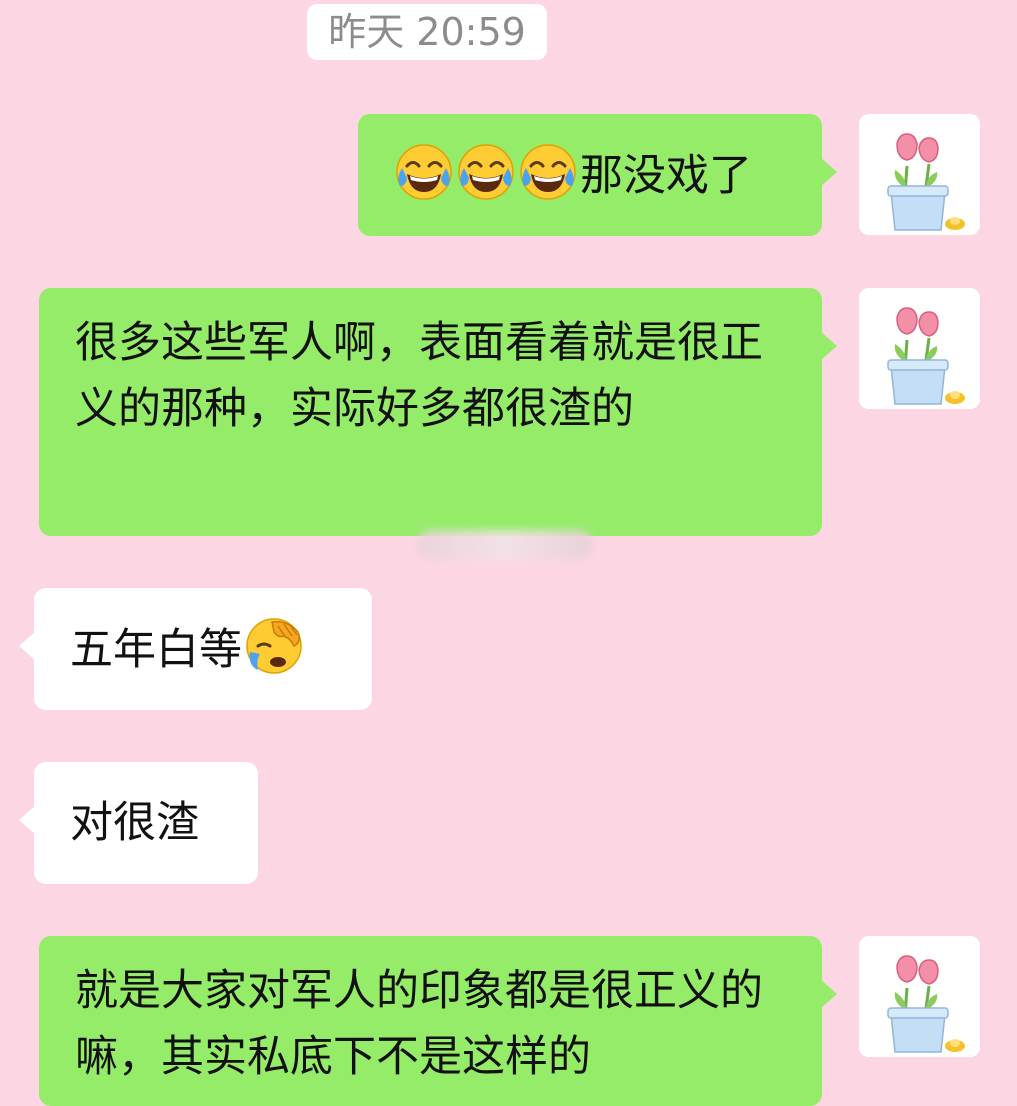  What do you see at coordinates (419, 376) in the screenshot?
I see `message-text: 很多这些军人啊，表面看着就是很正义的那种，实际好多都很渣的` at bounding box center [419, 376].